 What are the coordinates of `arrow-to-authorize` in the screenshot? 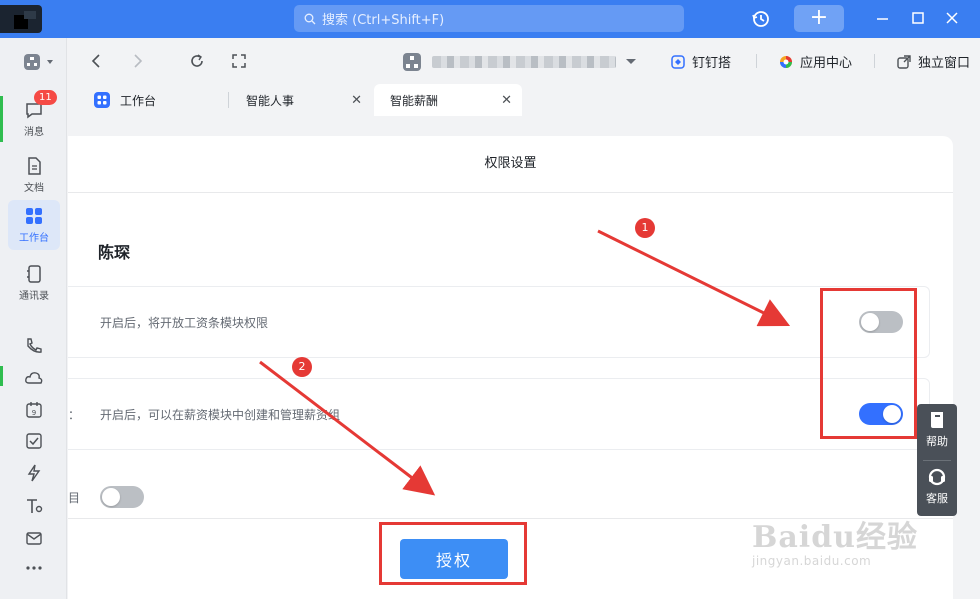 It's located at (347, 428).